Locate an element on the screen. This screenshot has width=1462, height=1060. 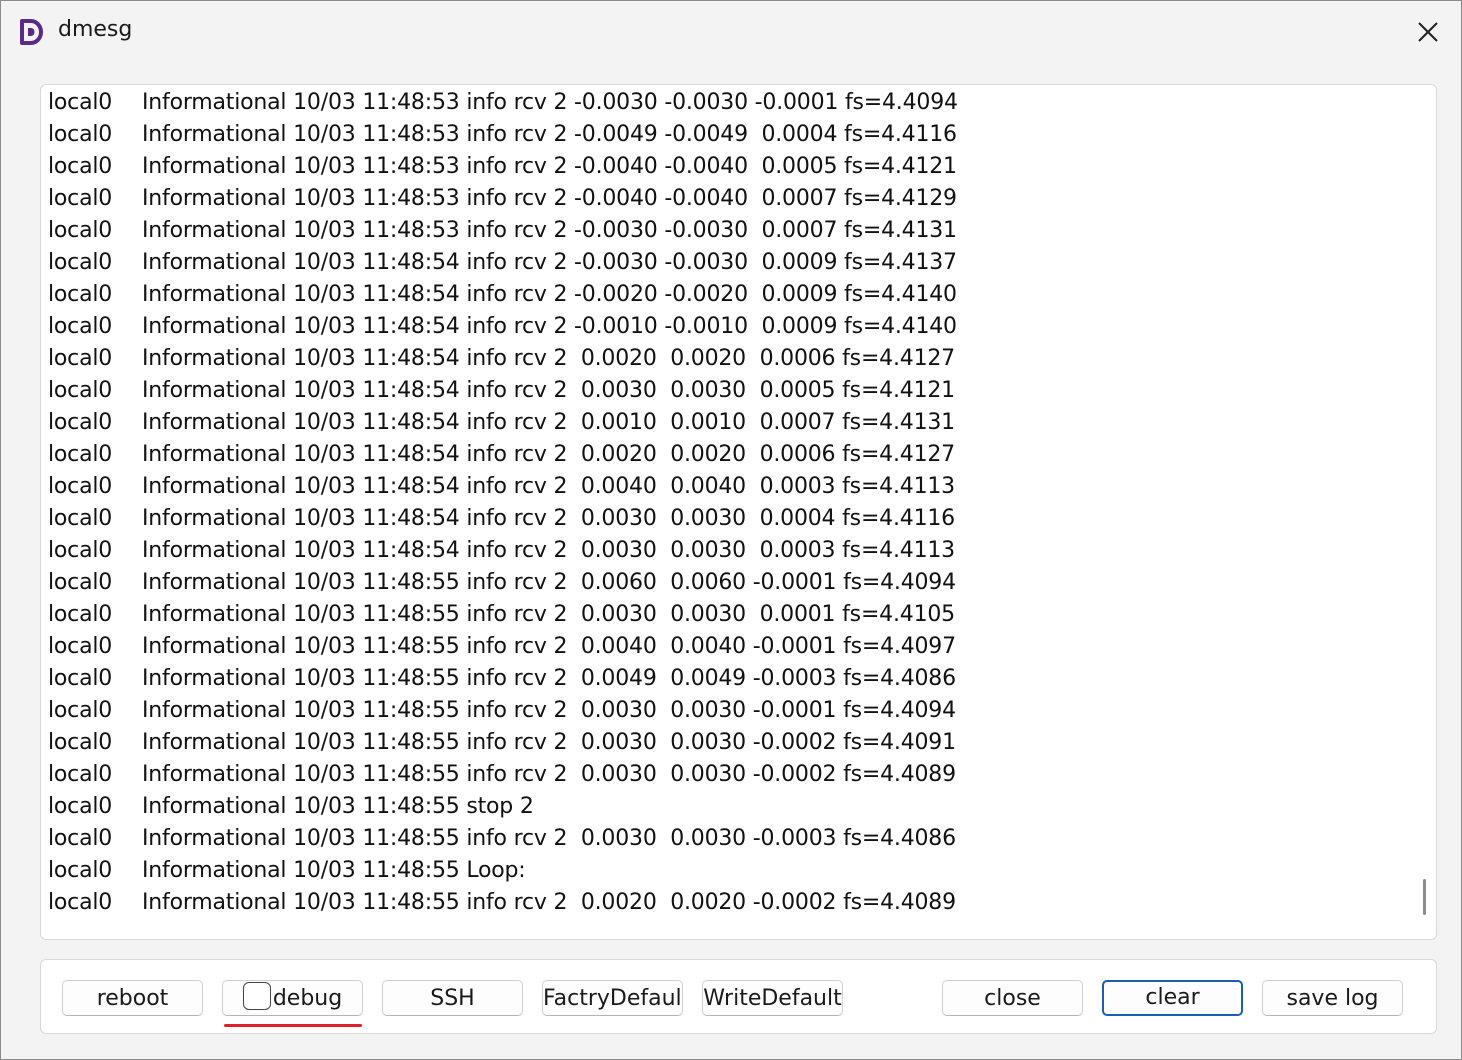
ssh-button: SSH is located at coordinates (452, 998).